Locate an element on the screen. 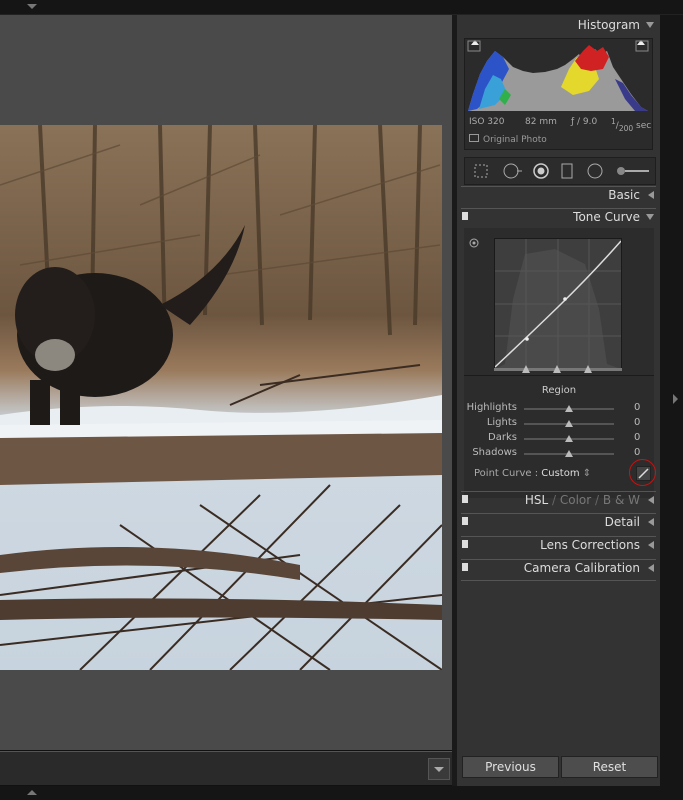  adjustment-brush-icon is located at coordinates (633, 171).